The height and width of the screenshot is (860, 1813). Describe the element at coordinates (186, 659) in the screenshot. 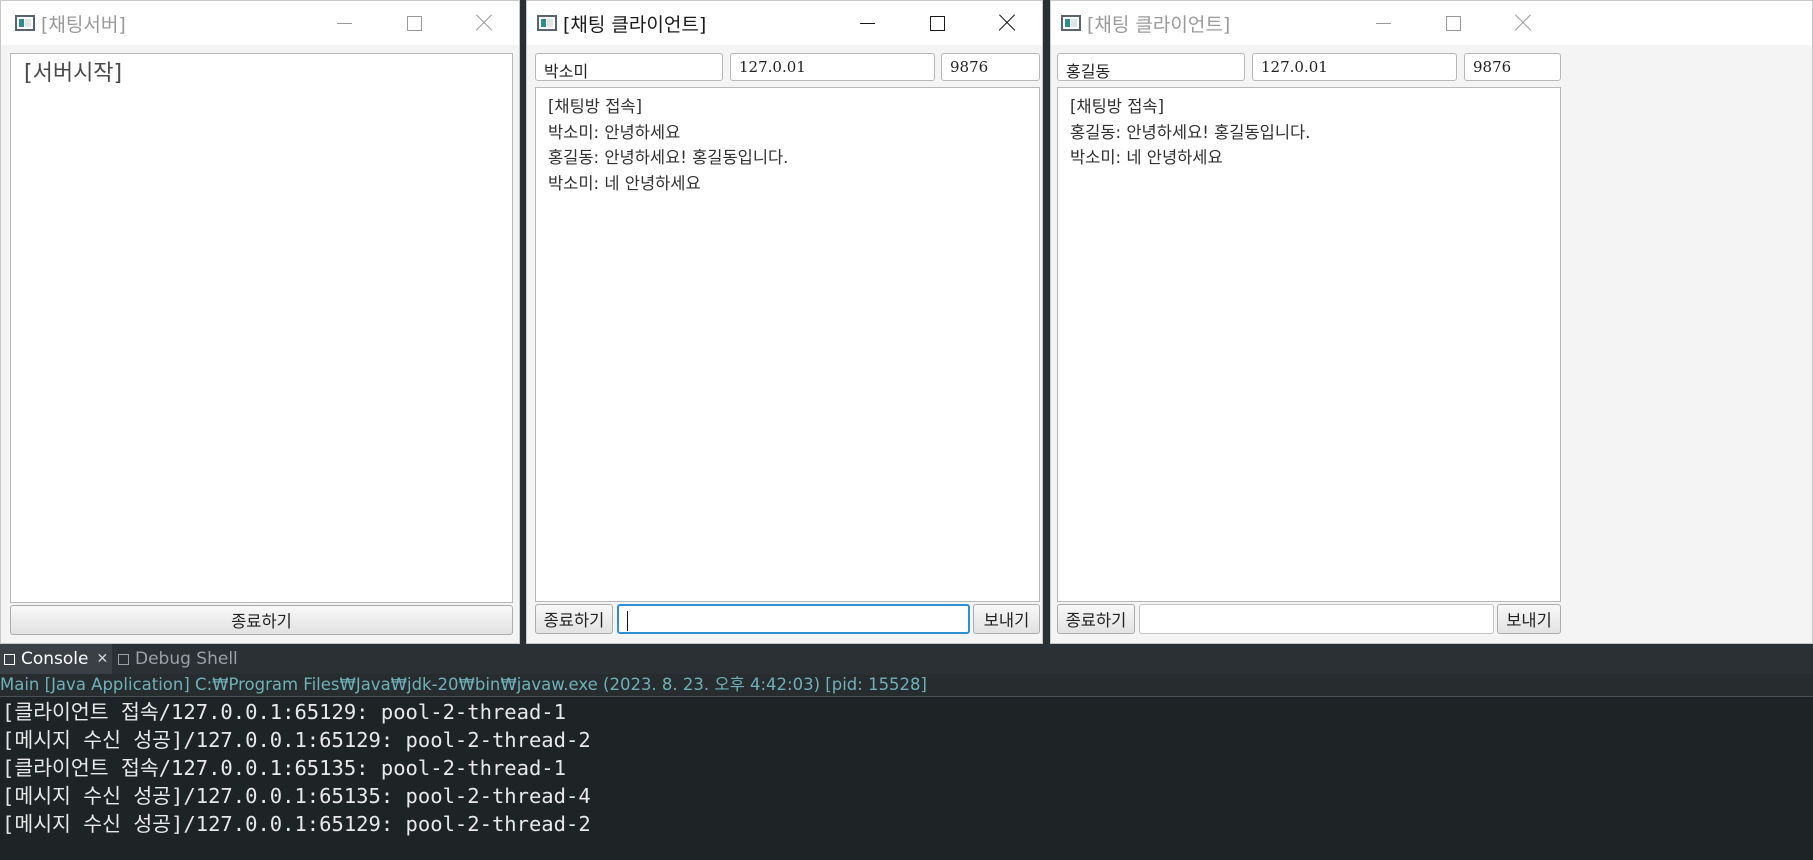

I see `tab-label: Debug Shell` at that location.